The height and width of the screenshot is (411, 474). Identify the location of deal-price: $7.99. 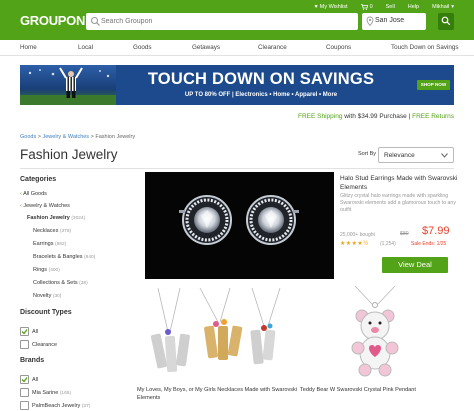
(436, 231).